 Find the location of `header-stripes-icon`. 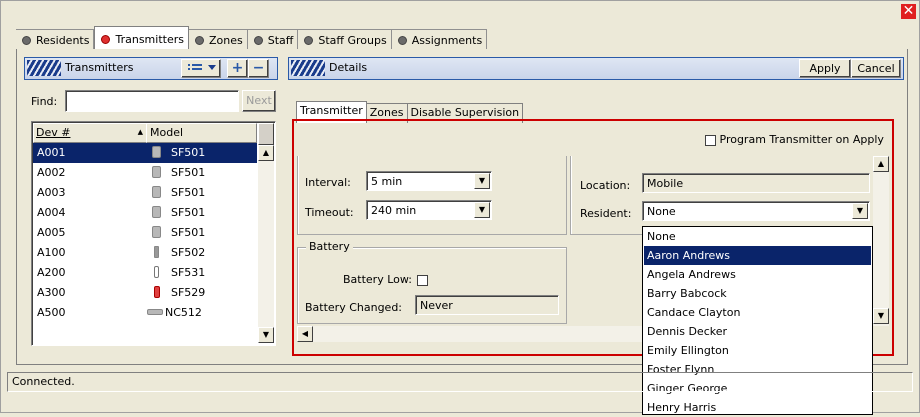

header-stripes-icon is located at coordinates (44, 68).